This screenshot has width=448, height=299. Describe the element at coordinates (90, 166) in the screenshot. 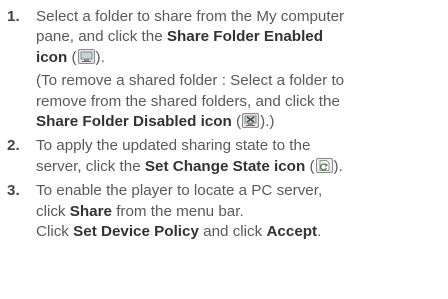

I see `step-text: server, click the` at that location.